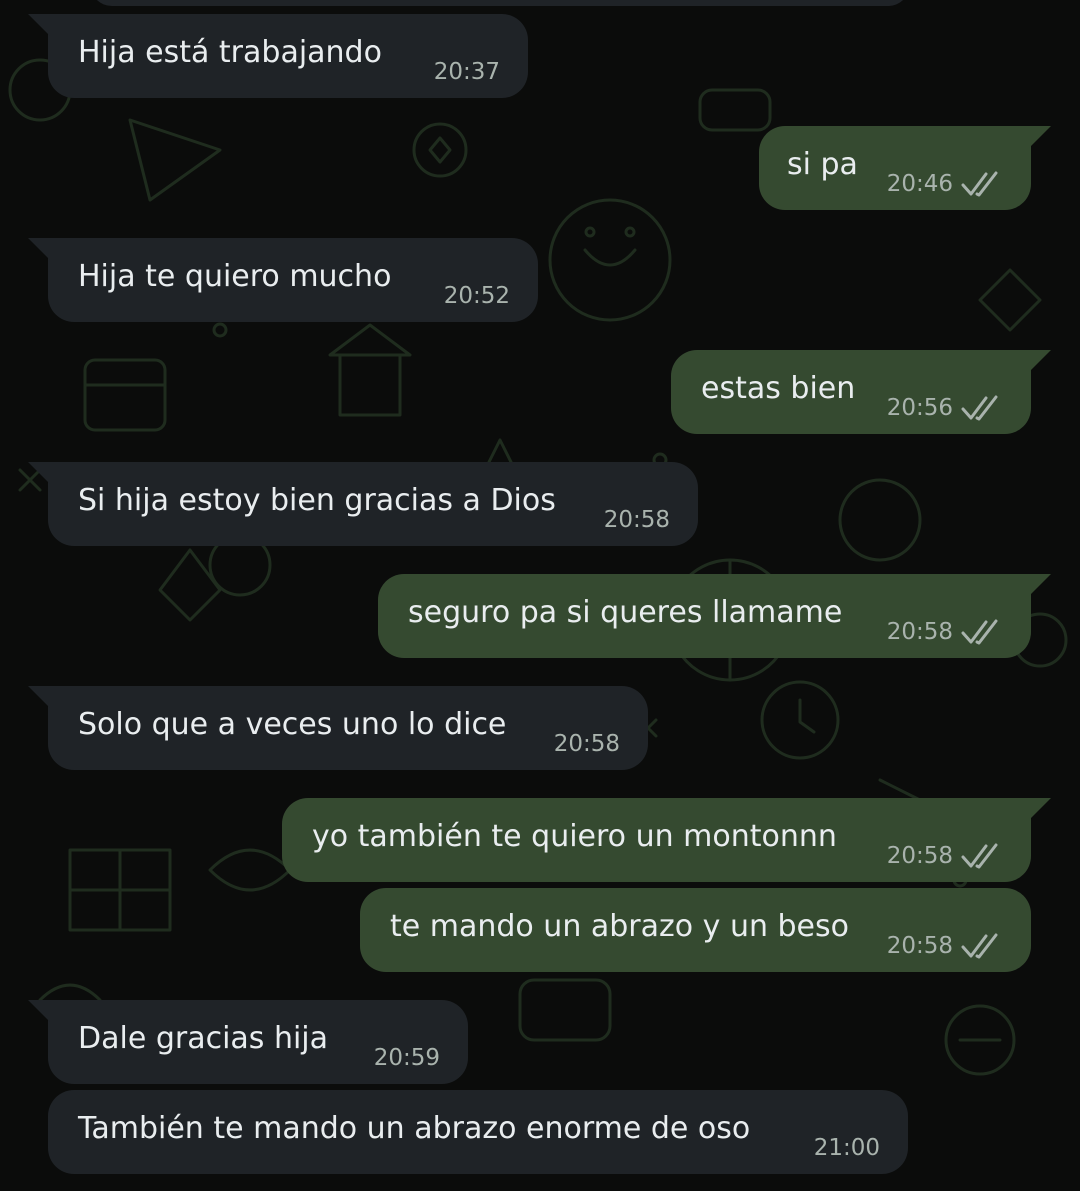 Image resolution: width=1080 pixels, height=1191 pixels. I want to click on message-time: 20:46, so click(919, 184).